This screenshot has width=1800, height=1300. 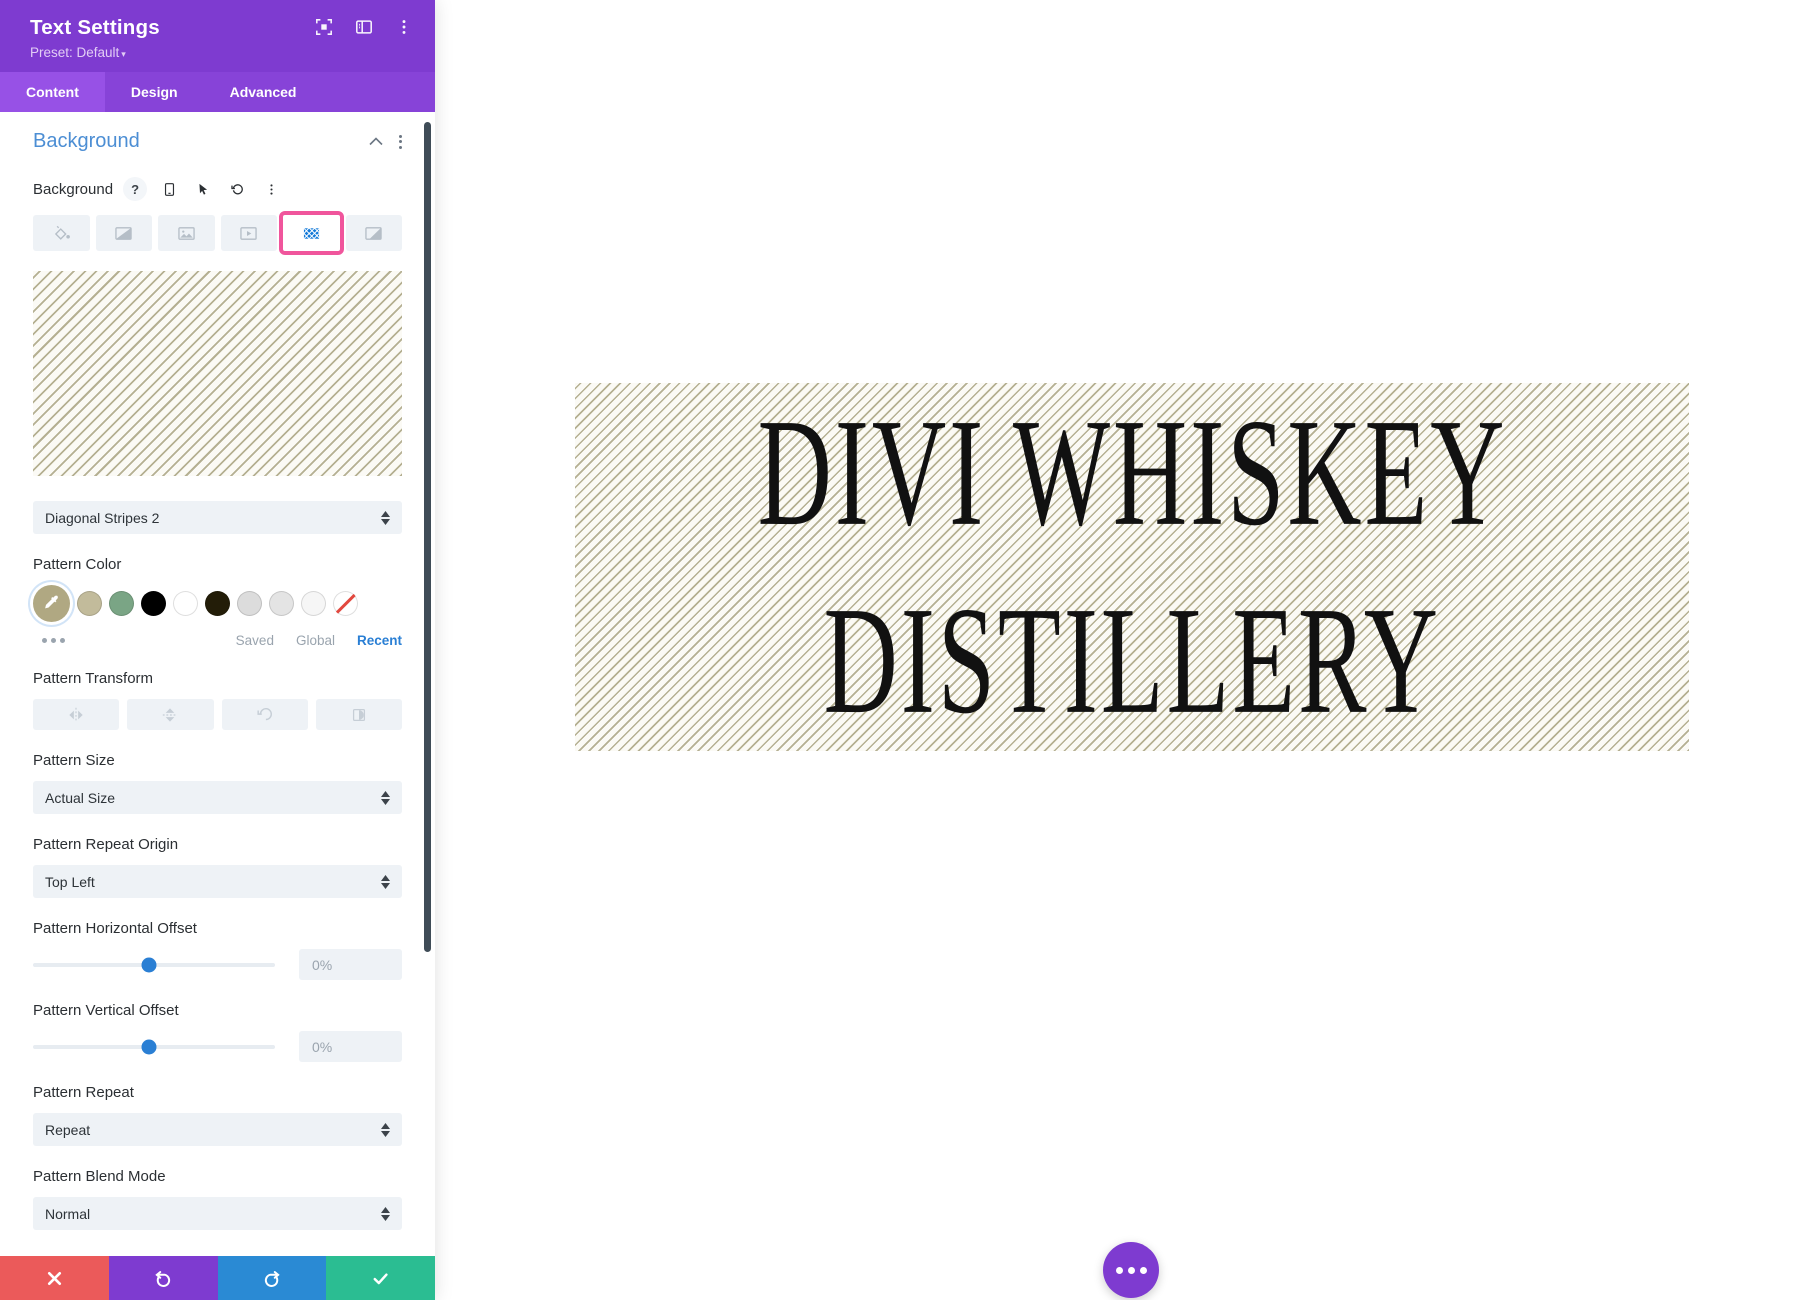 What do you see at coordinates (263, 92) in the screenshot?
I see `tab-advanced: Advanced` at bounding box center [263, 92].